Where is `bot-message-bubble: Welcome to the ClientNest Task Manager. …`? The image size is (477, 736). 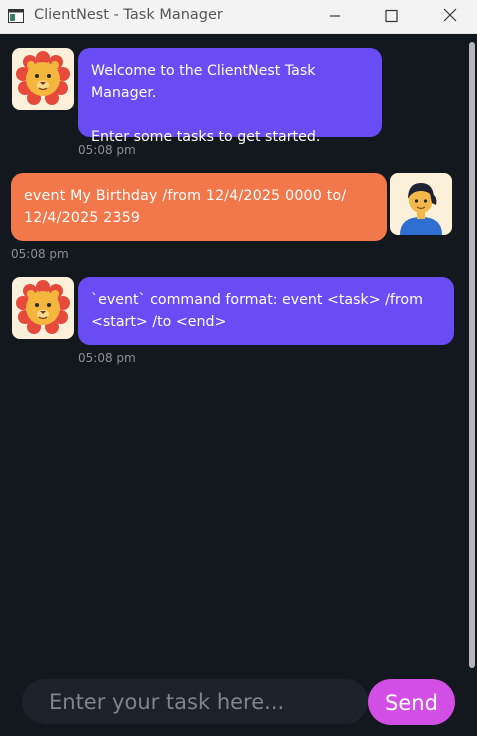 bot-message-bubble: Welcome to the ClientNest Task Manager. … is located at coordinates (230, 96).